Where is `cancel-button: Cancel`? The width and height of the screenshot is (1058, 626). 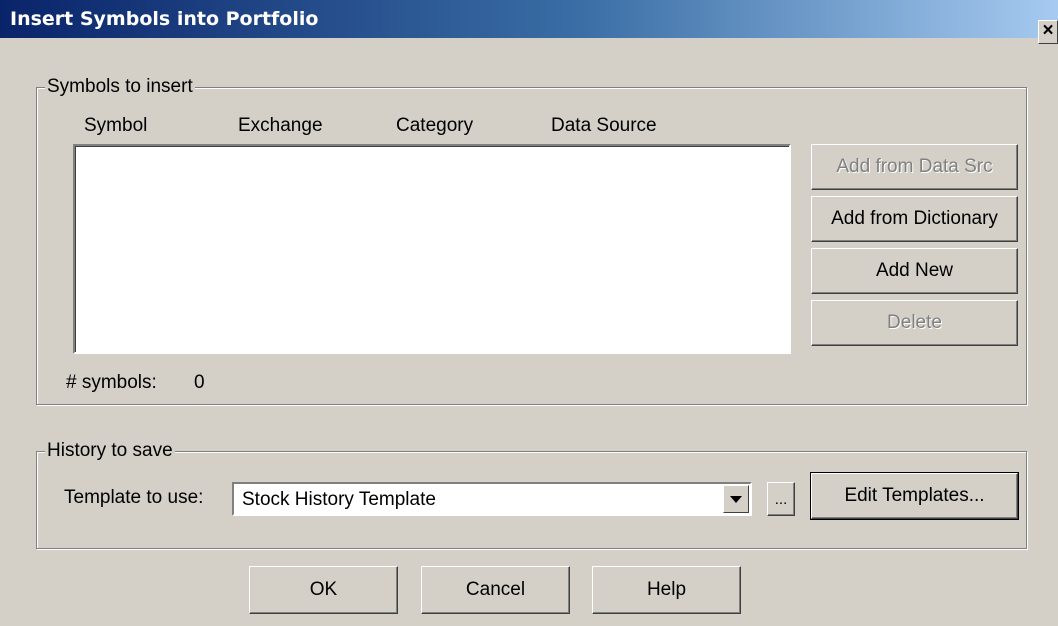
cancel-button: Cancel is located at coordinates (495, 590).